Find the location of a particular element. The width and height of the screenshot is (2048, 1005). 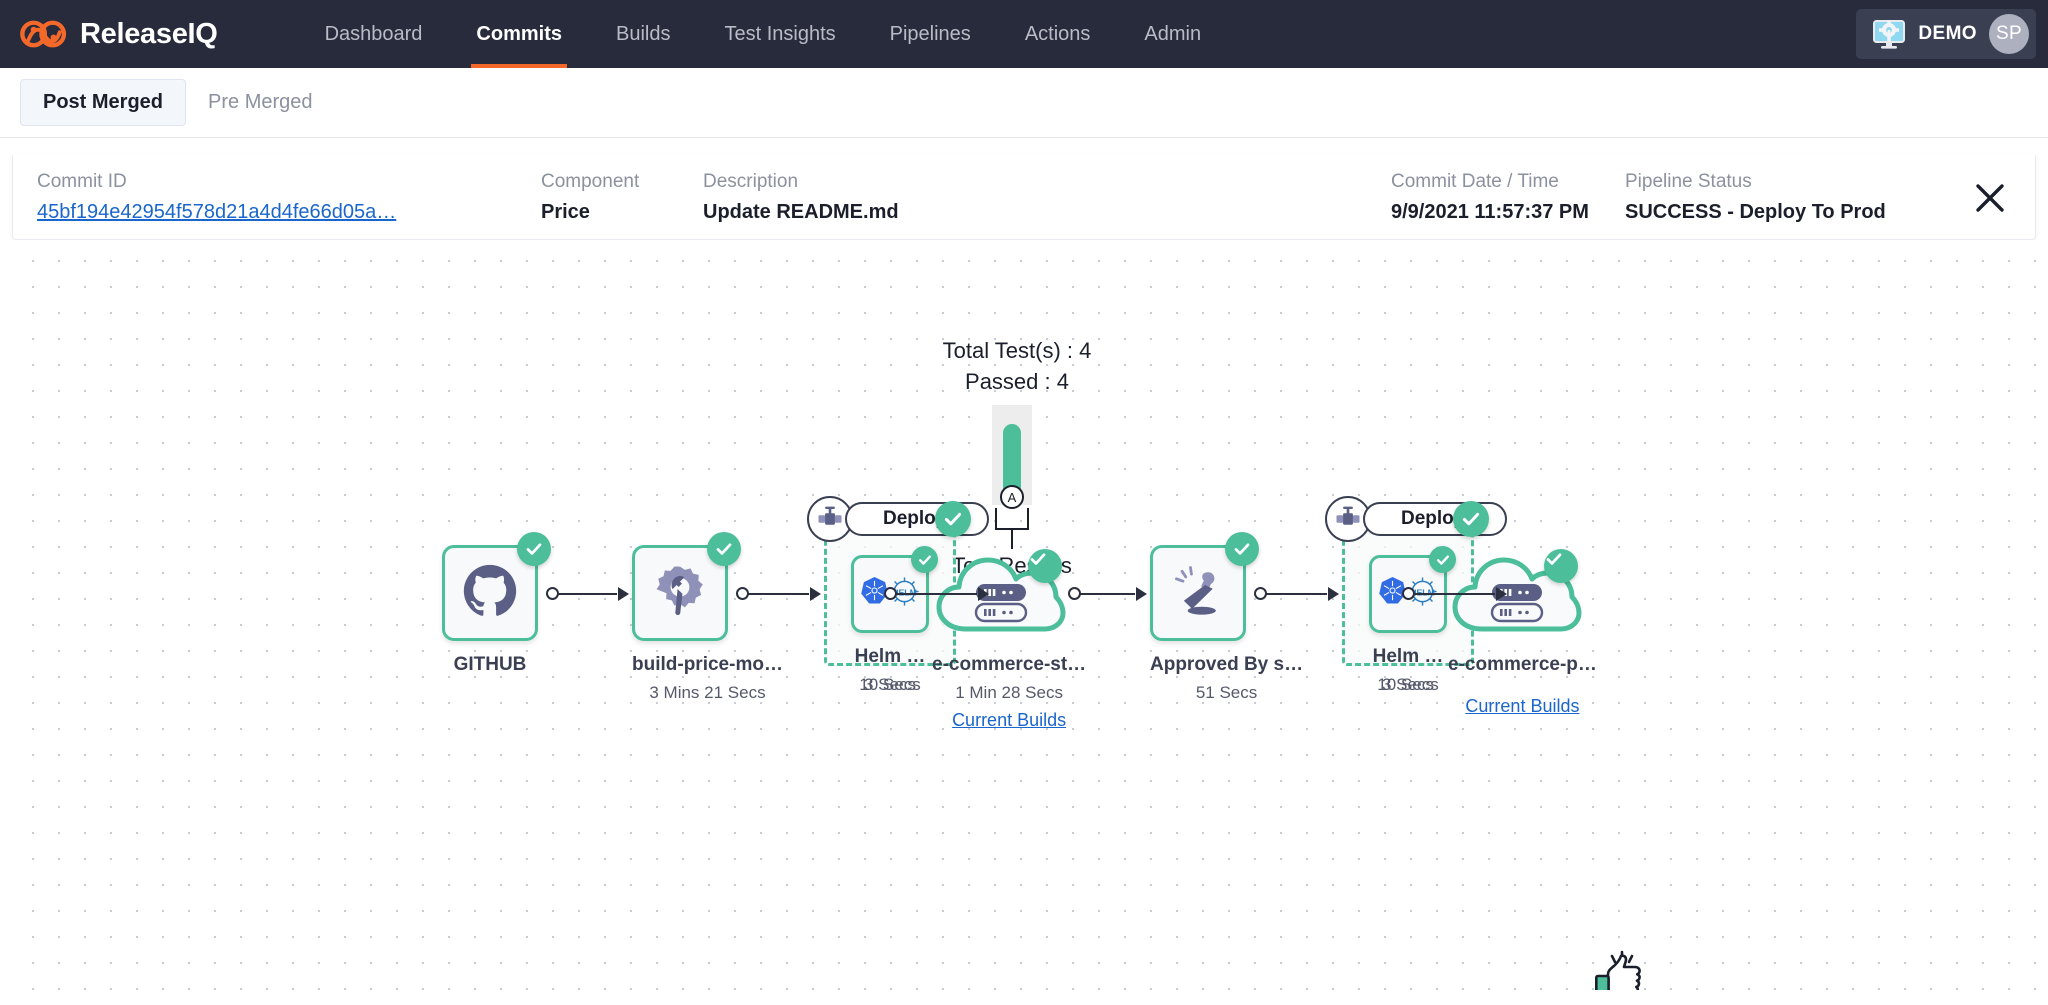

pipeline-node-helm-stage: HELM Helm … 3 Secs is located at coordinates (894, 620).